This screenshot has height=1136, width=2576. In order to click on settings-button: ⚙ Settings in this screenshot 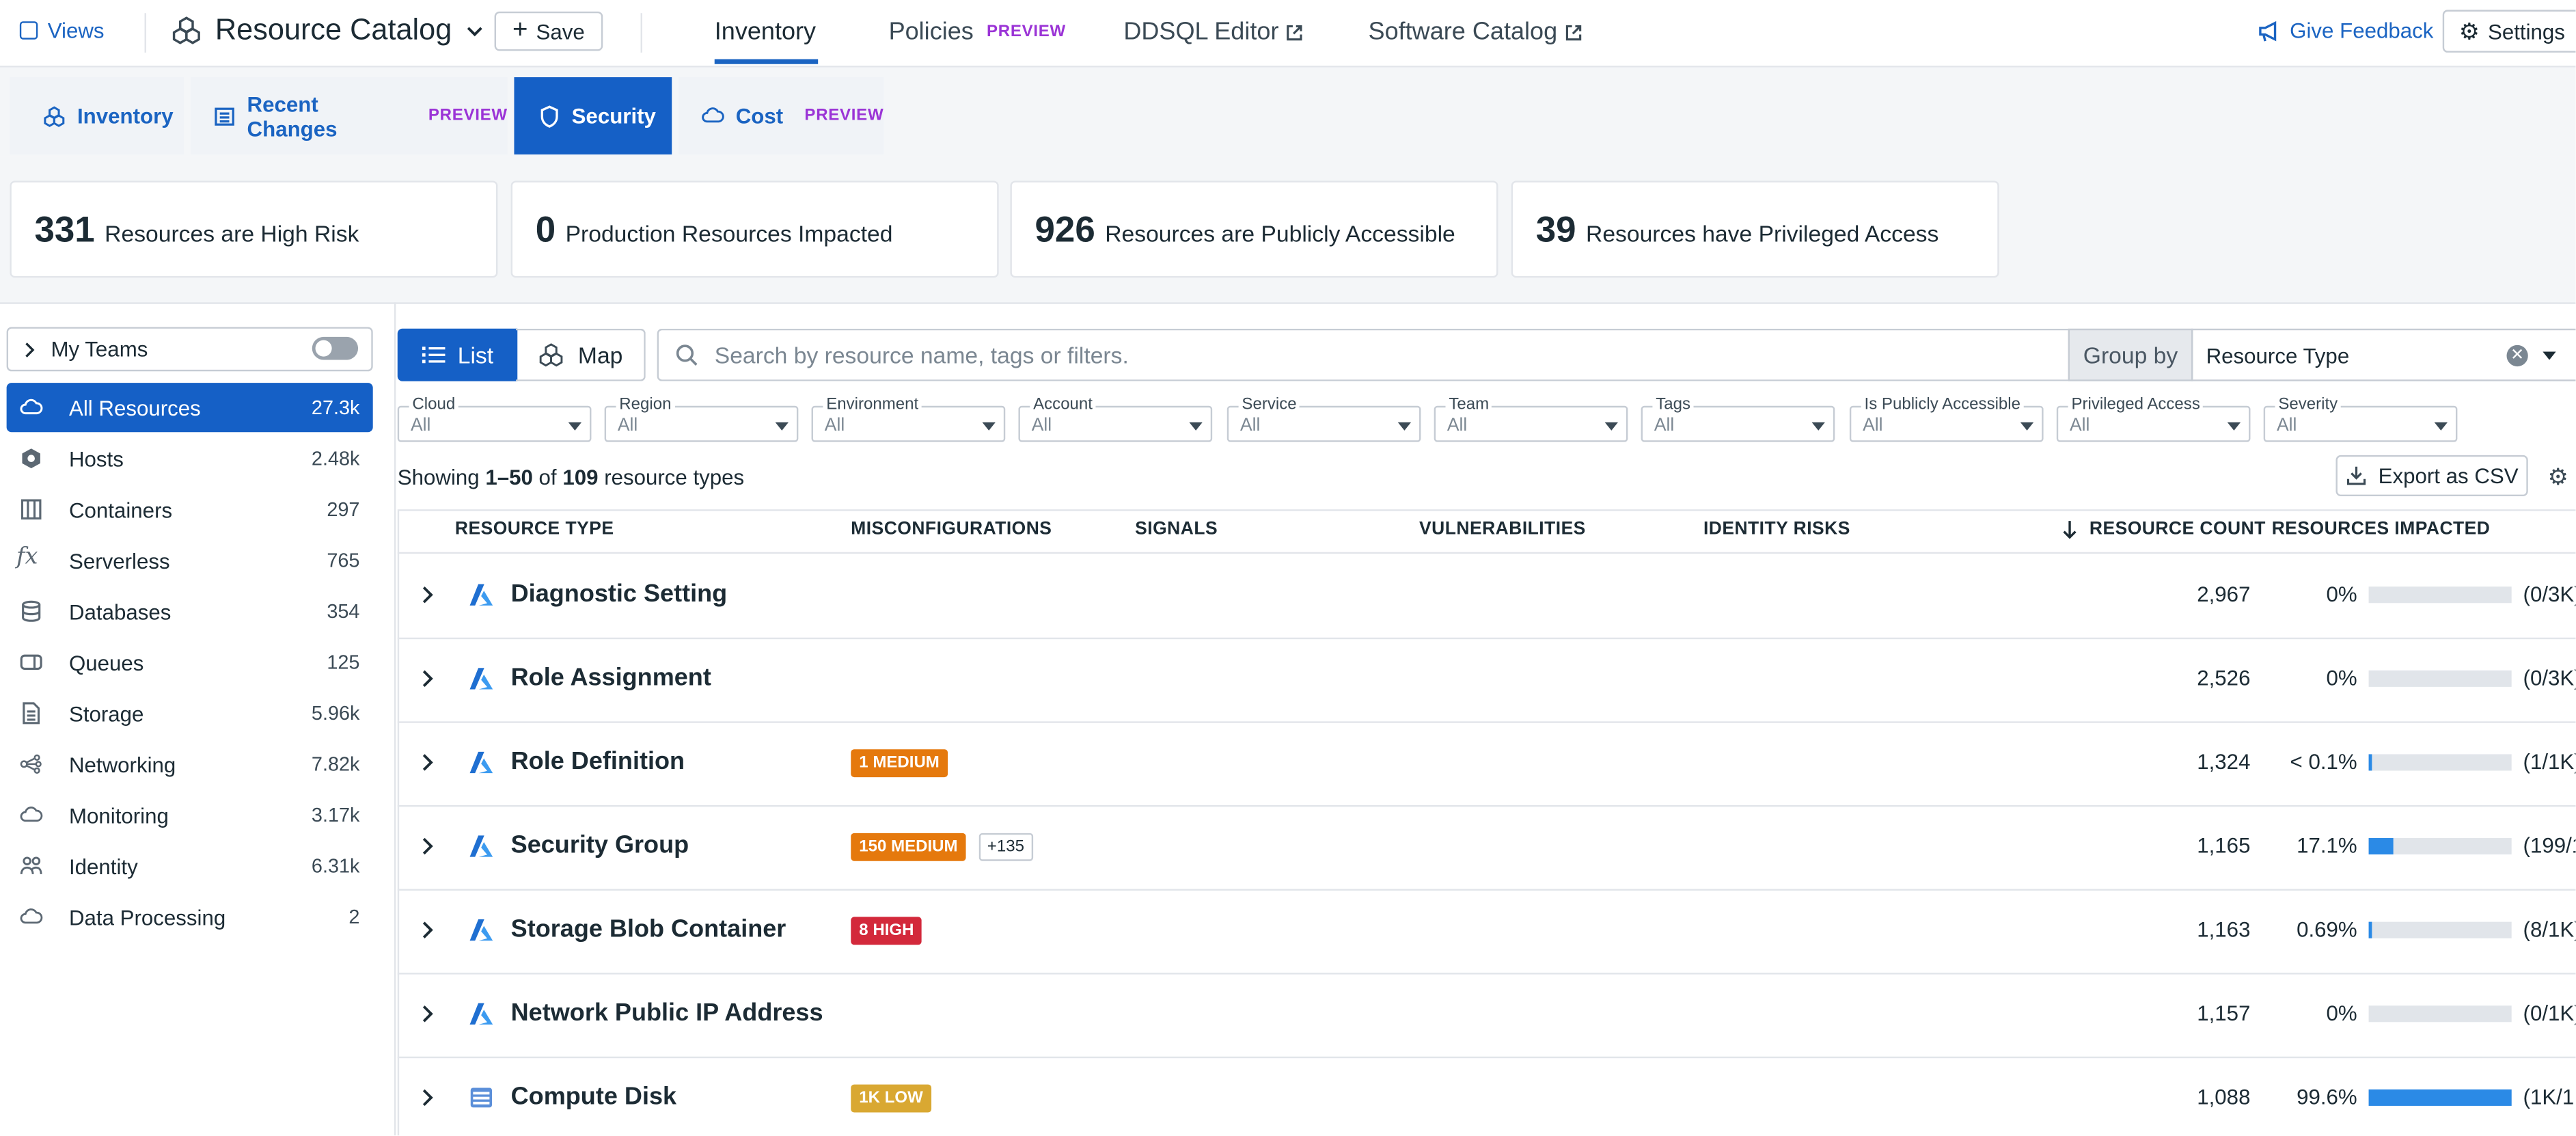, I will do `click(2509, 32)`.